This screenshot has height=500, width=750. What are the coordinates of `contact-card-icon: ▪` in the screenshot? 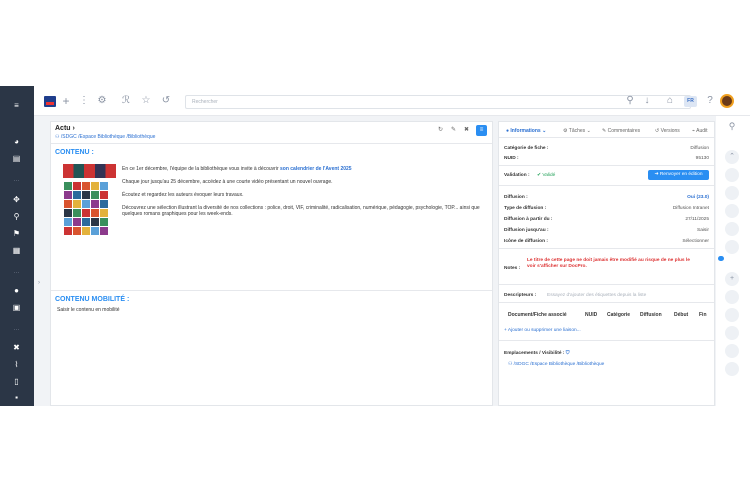 It's located at (16, 397).